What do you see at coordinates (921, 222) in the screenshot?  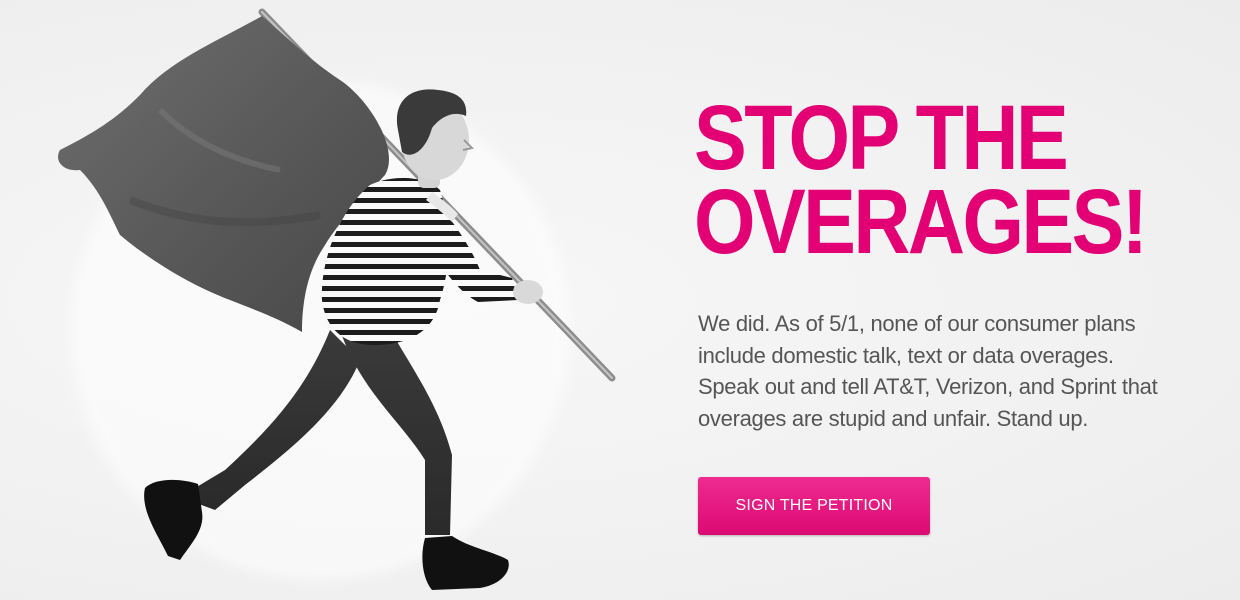 I see `headline-line-2: OVERAGES!` at bounding box center [921, 222].